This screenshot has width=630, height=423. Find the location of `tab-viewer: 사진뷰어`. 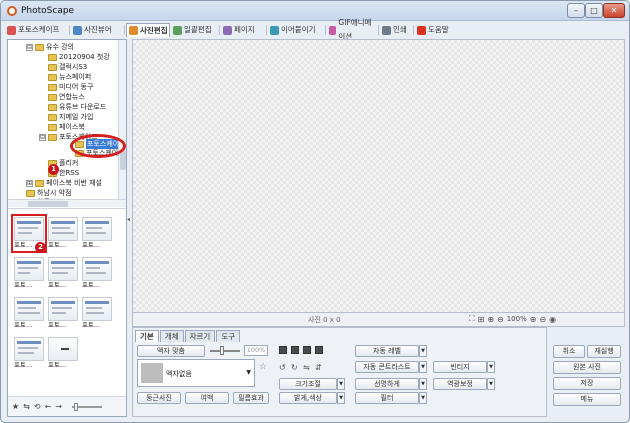

tab-viewer: 사진뷰어 is located at coordinates (97, 30).